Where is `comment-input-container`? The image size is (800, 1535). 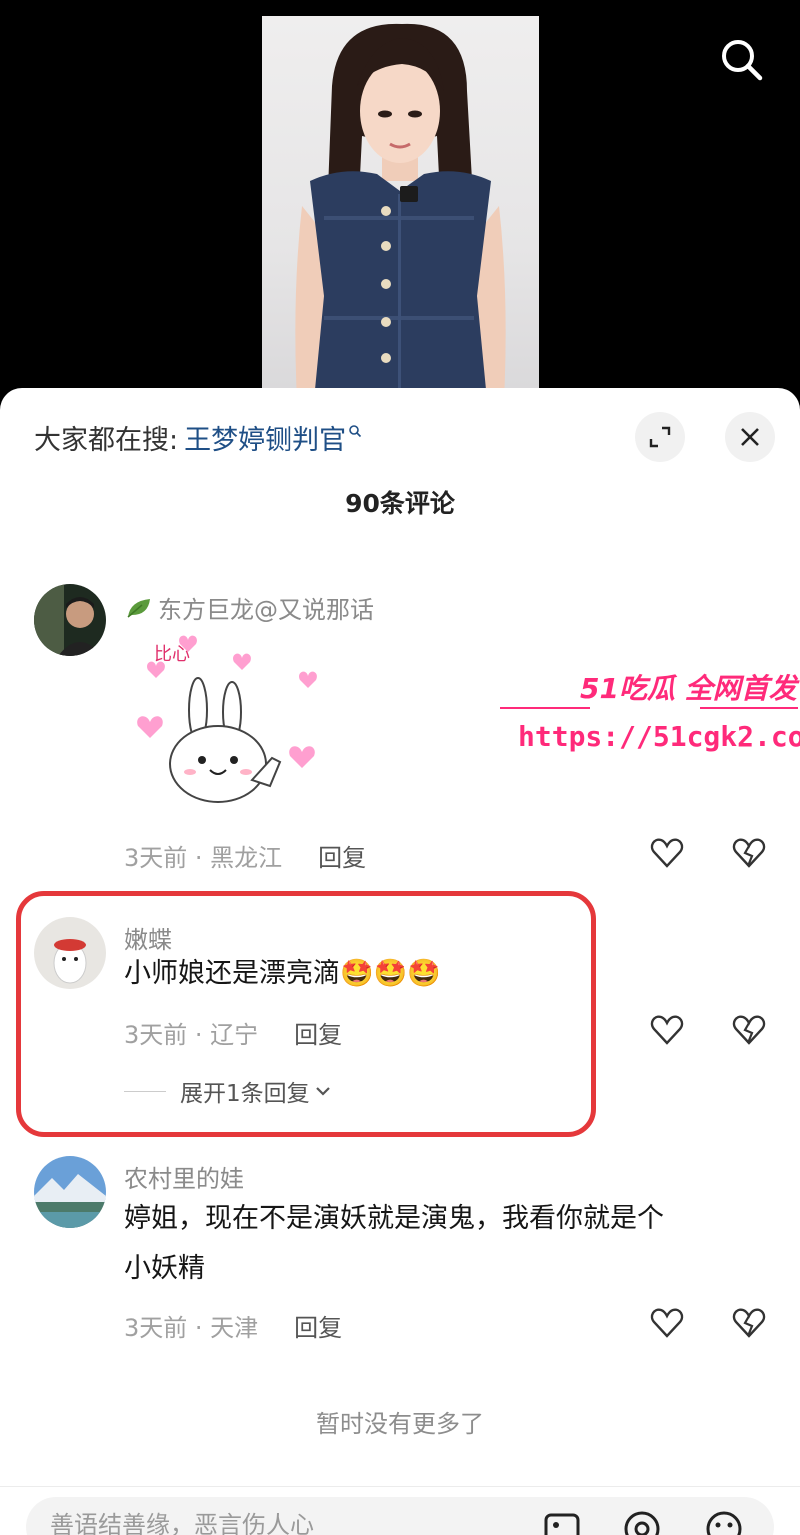 comment-input-container is located at coordinates (400, 1516).